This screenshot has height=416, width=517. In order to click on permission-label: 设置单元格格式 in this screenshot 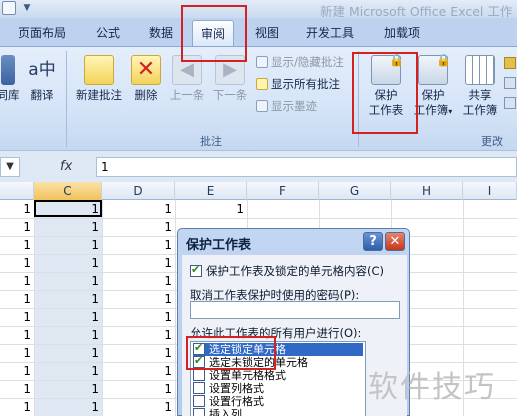, I will do `click(247, 375)`.